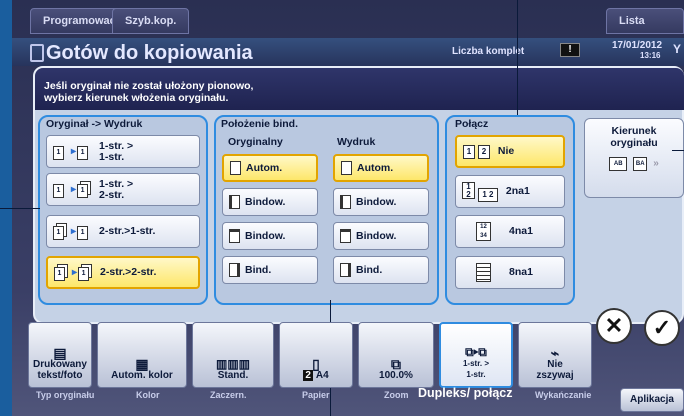 The height and width of the screenshot is (416, 684). I want to click on wydruk-bindow-top-button: Bindow., so click(381, 236).